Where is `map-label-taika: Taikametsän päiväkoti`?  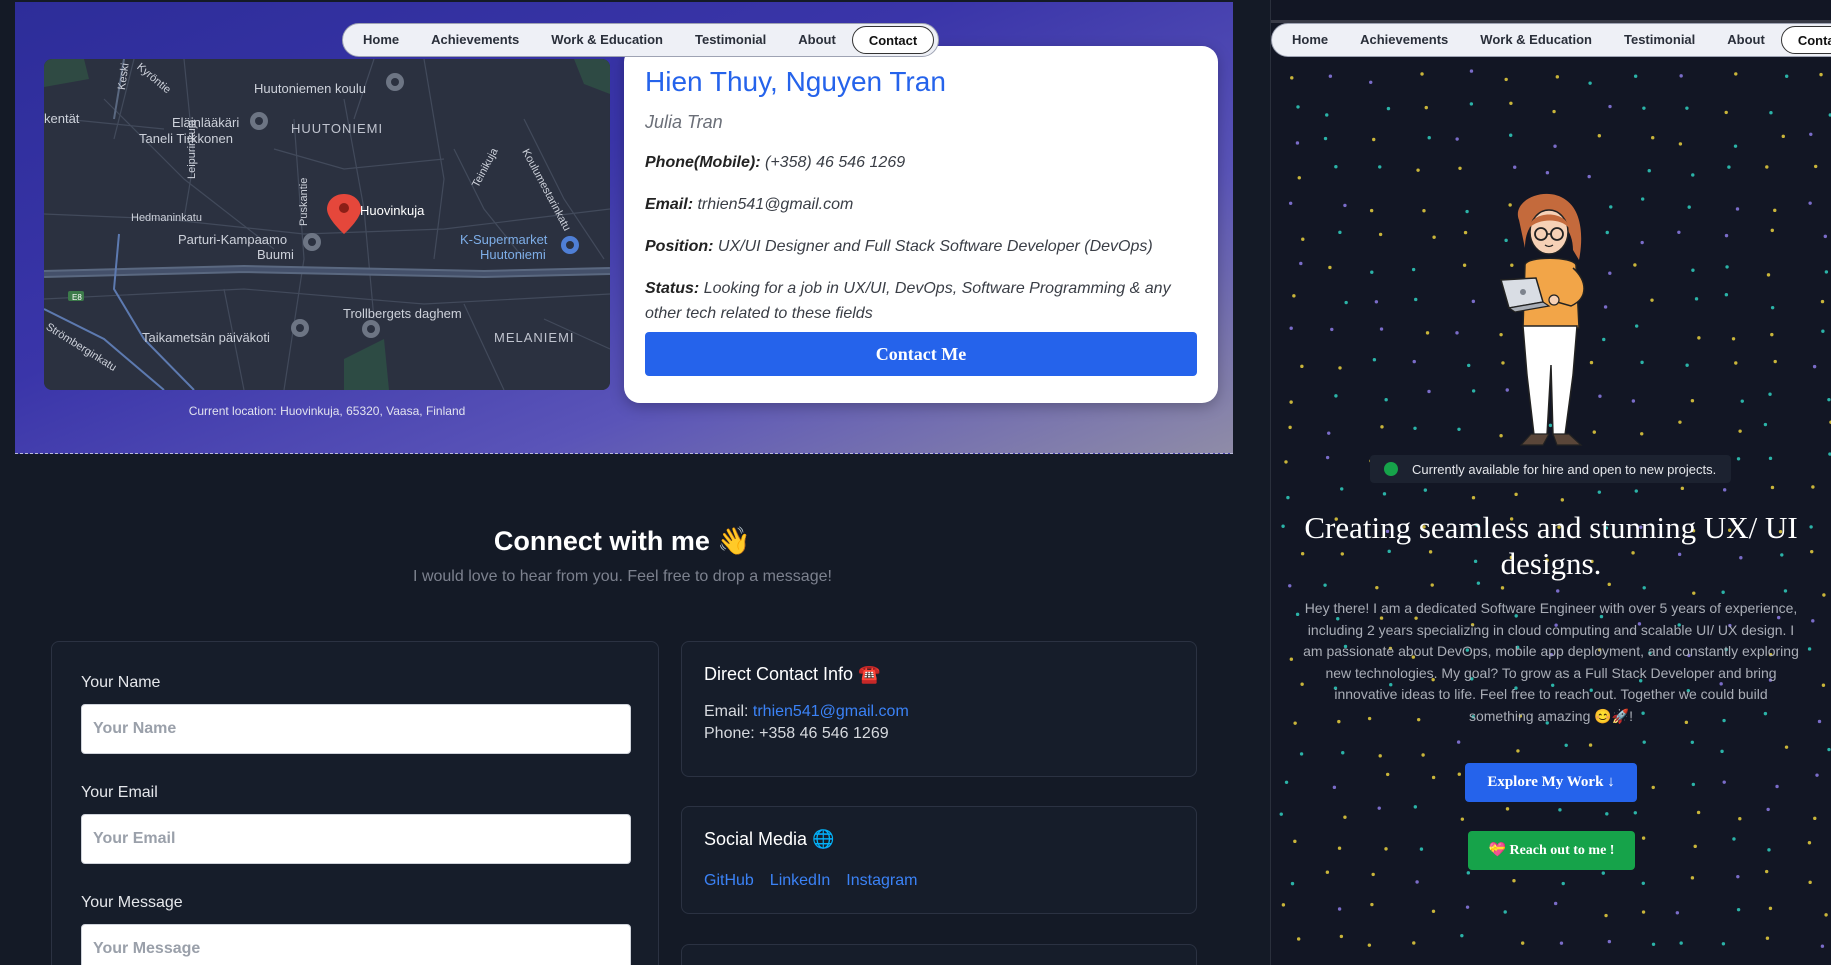
map-label-taika: Taikametsän päiväkoti is located at coordinates (206, 337).